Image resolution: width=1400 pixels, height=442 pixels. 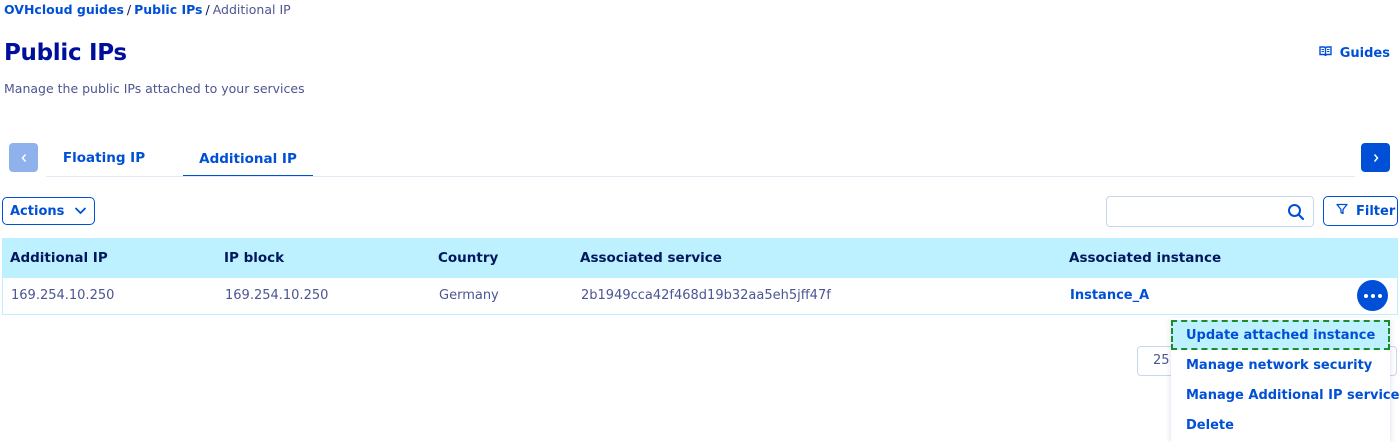 I want to click on breadcrumb: OVHcloud guides / Public IPs / Additional IP, so click(x=147, y=9).